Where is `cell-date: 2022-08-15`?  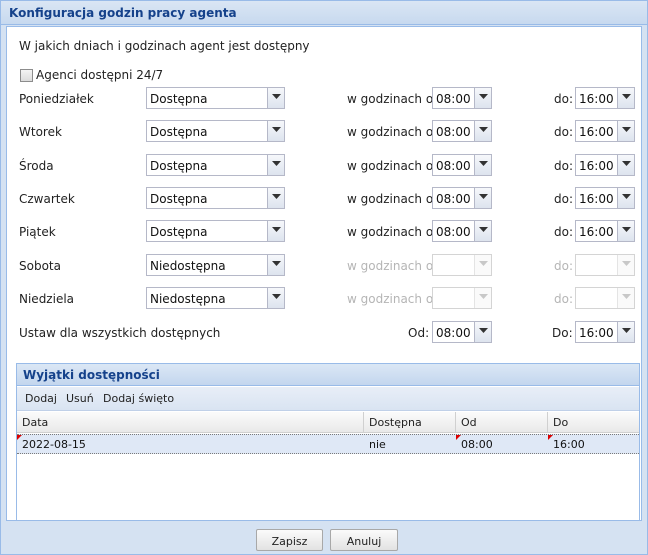
cell-date: 2022-08-15 is located at coordinates (190, 444).